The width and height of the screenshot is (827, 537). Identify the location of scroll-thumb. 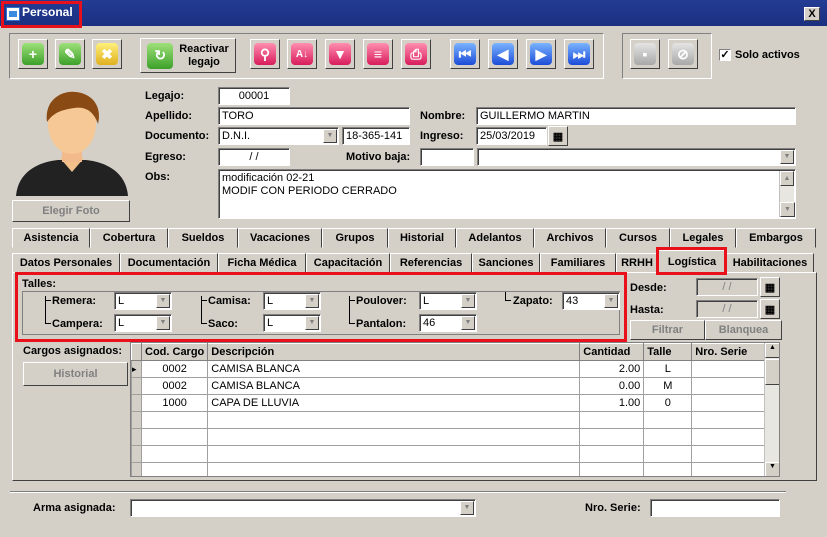
(772, 372).